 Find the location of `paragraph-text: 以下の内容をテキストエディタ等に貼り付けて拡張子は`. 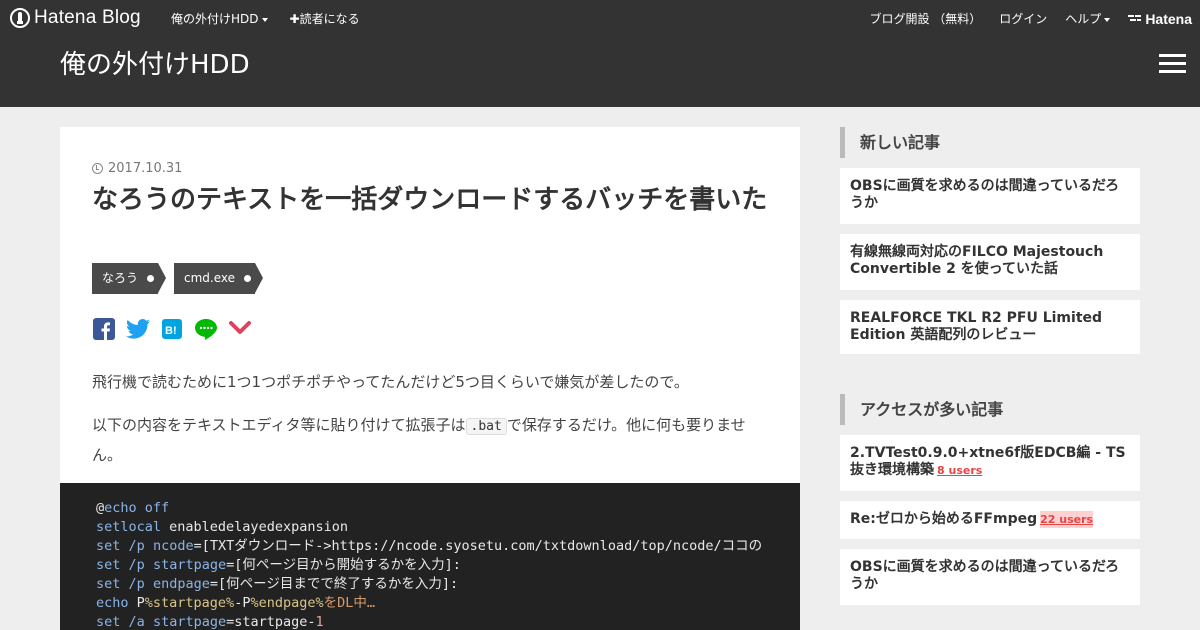

paragraph-text: 以下の内容をテキストエディタ等に貼り付けて拡張子は is located at coordinates (279, 425).